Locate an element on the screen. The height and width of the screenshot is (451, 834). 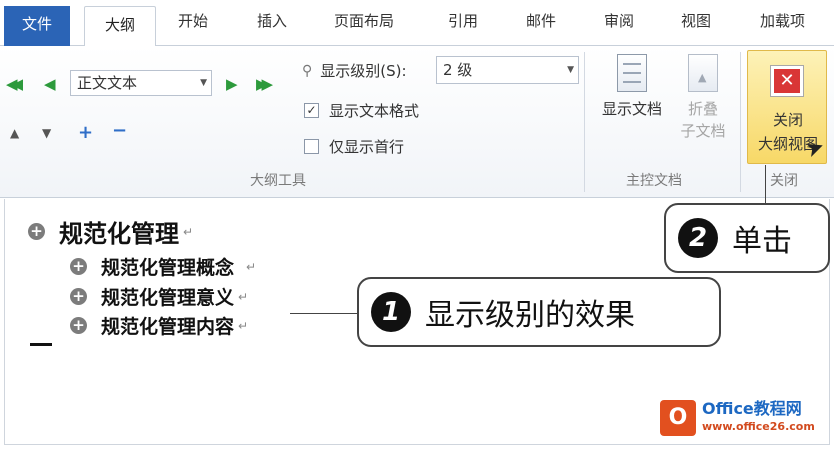
promote-to-heading1-icon: ◀◀ is located at coordinates (14, 84).